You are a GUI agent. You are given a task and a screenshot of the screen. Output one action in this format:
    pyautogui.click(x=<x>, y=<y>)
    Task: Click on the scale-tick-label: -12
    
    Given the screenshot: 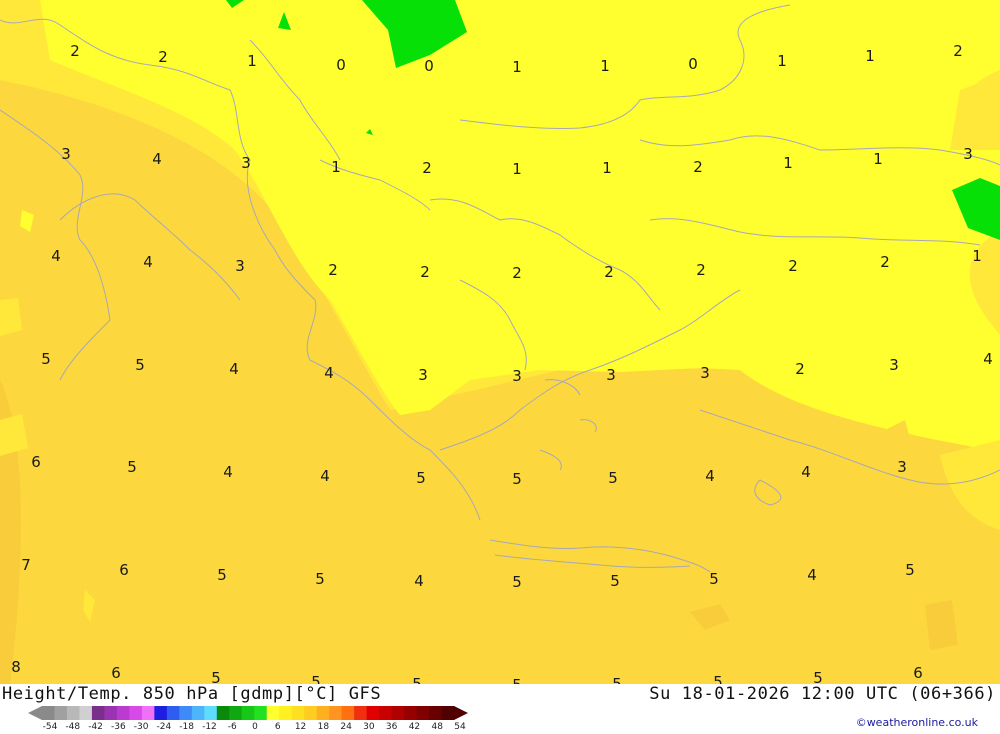 What is the action you would take?
    pyautogui.click(x=209, y=727)
    